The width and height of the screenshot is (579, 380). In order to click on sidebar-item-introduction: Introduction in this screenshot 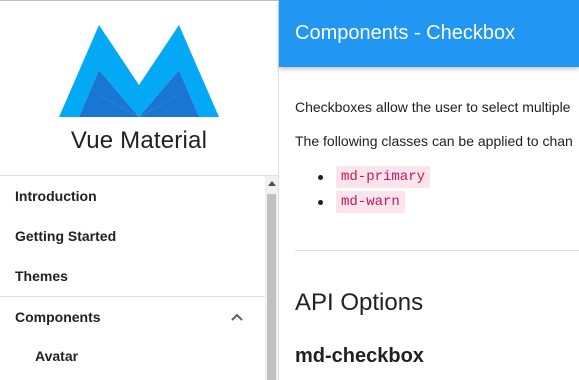, I will do `click(132, 196)`.